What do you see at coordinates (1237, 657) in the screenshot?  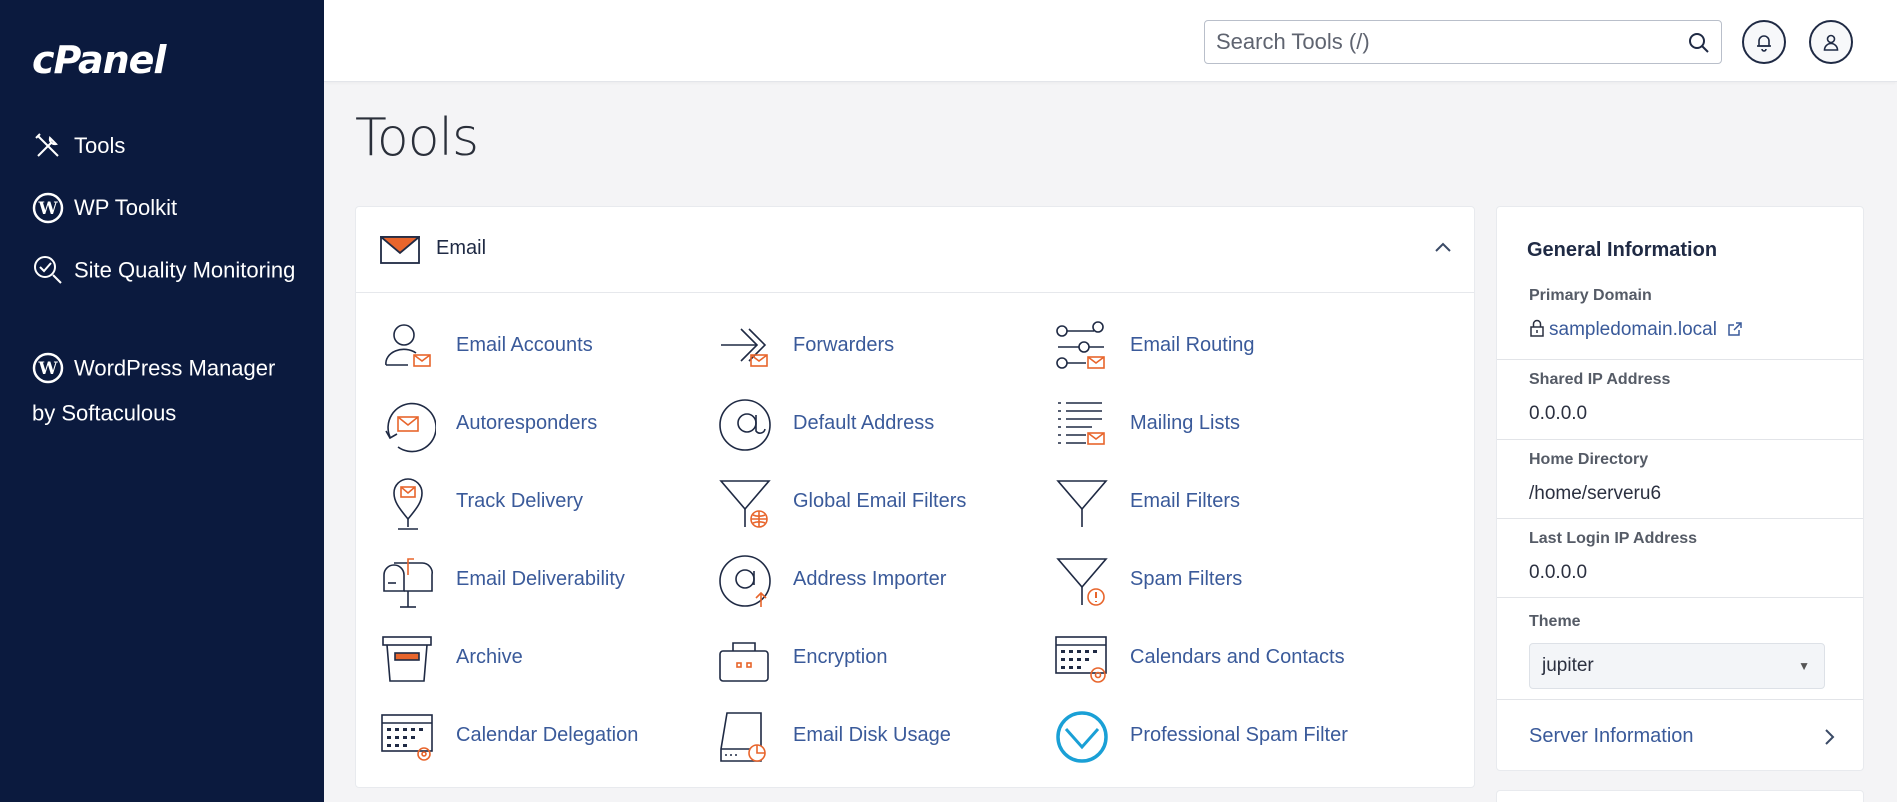 I see `tool-label: Calendars and Contacts` at bounding box center [1237, 657].